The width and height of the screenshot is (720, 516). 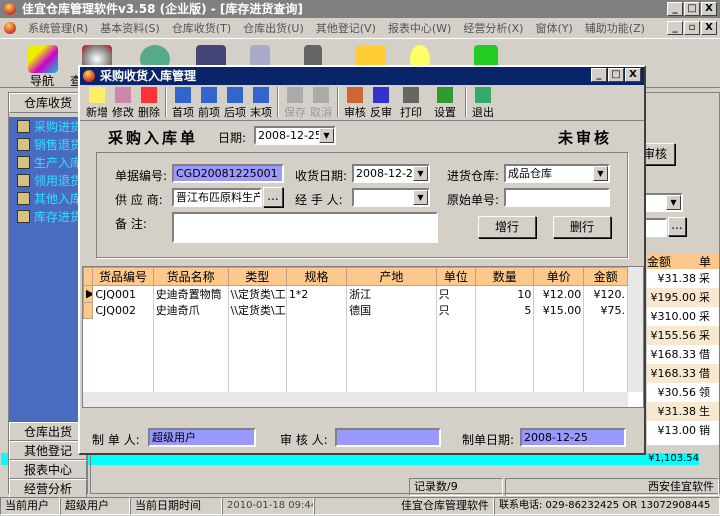 I want to click on table-cell: 德国, so click(x=391, y=310).